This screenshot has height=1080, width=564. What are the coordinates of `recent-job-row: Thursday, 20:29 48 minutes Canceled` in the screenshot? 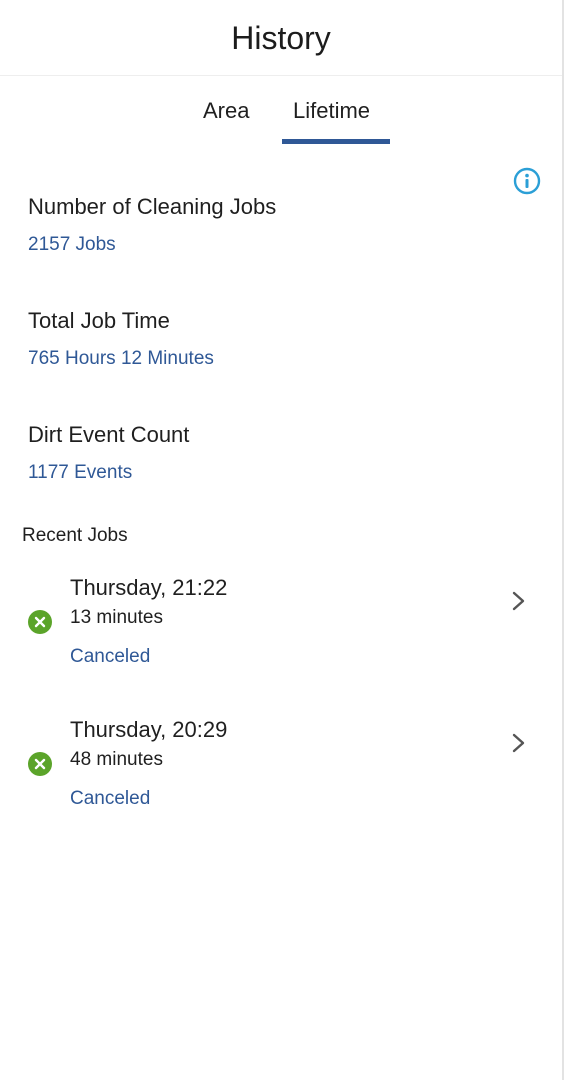 It's located at (281, 772).